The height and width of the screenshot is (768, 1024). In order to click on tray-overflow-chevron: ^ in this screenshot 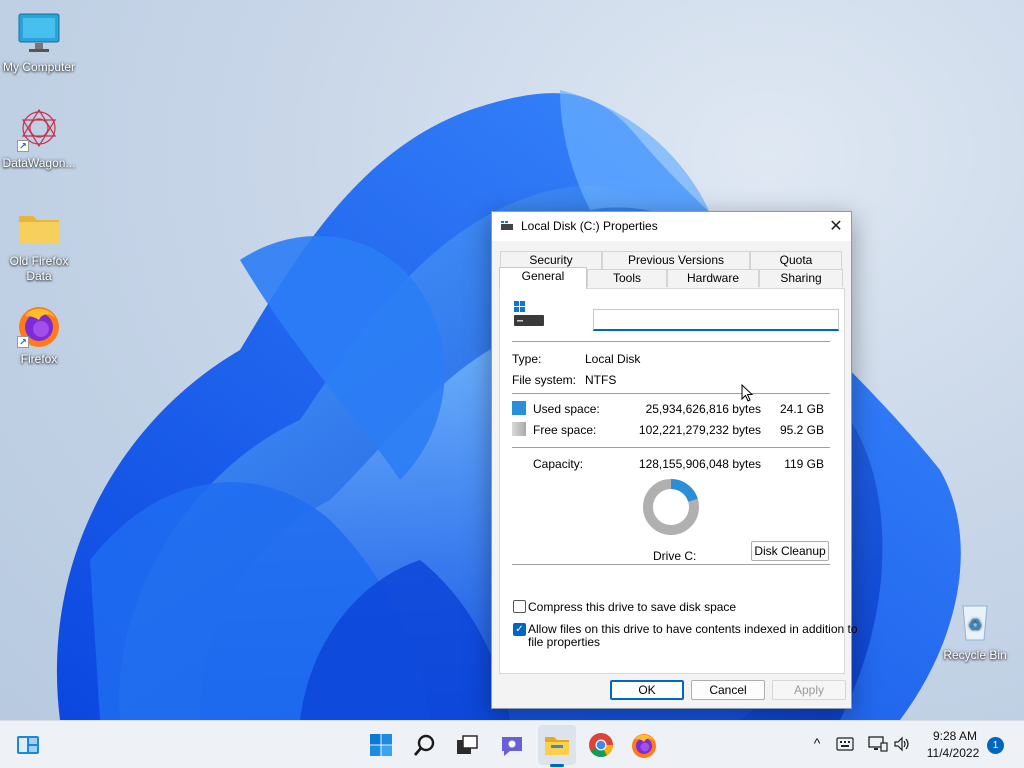, I will do `click(817, 743)`.